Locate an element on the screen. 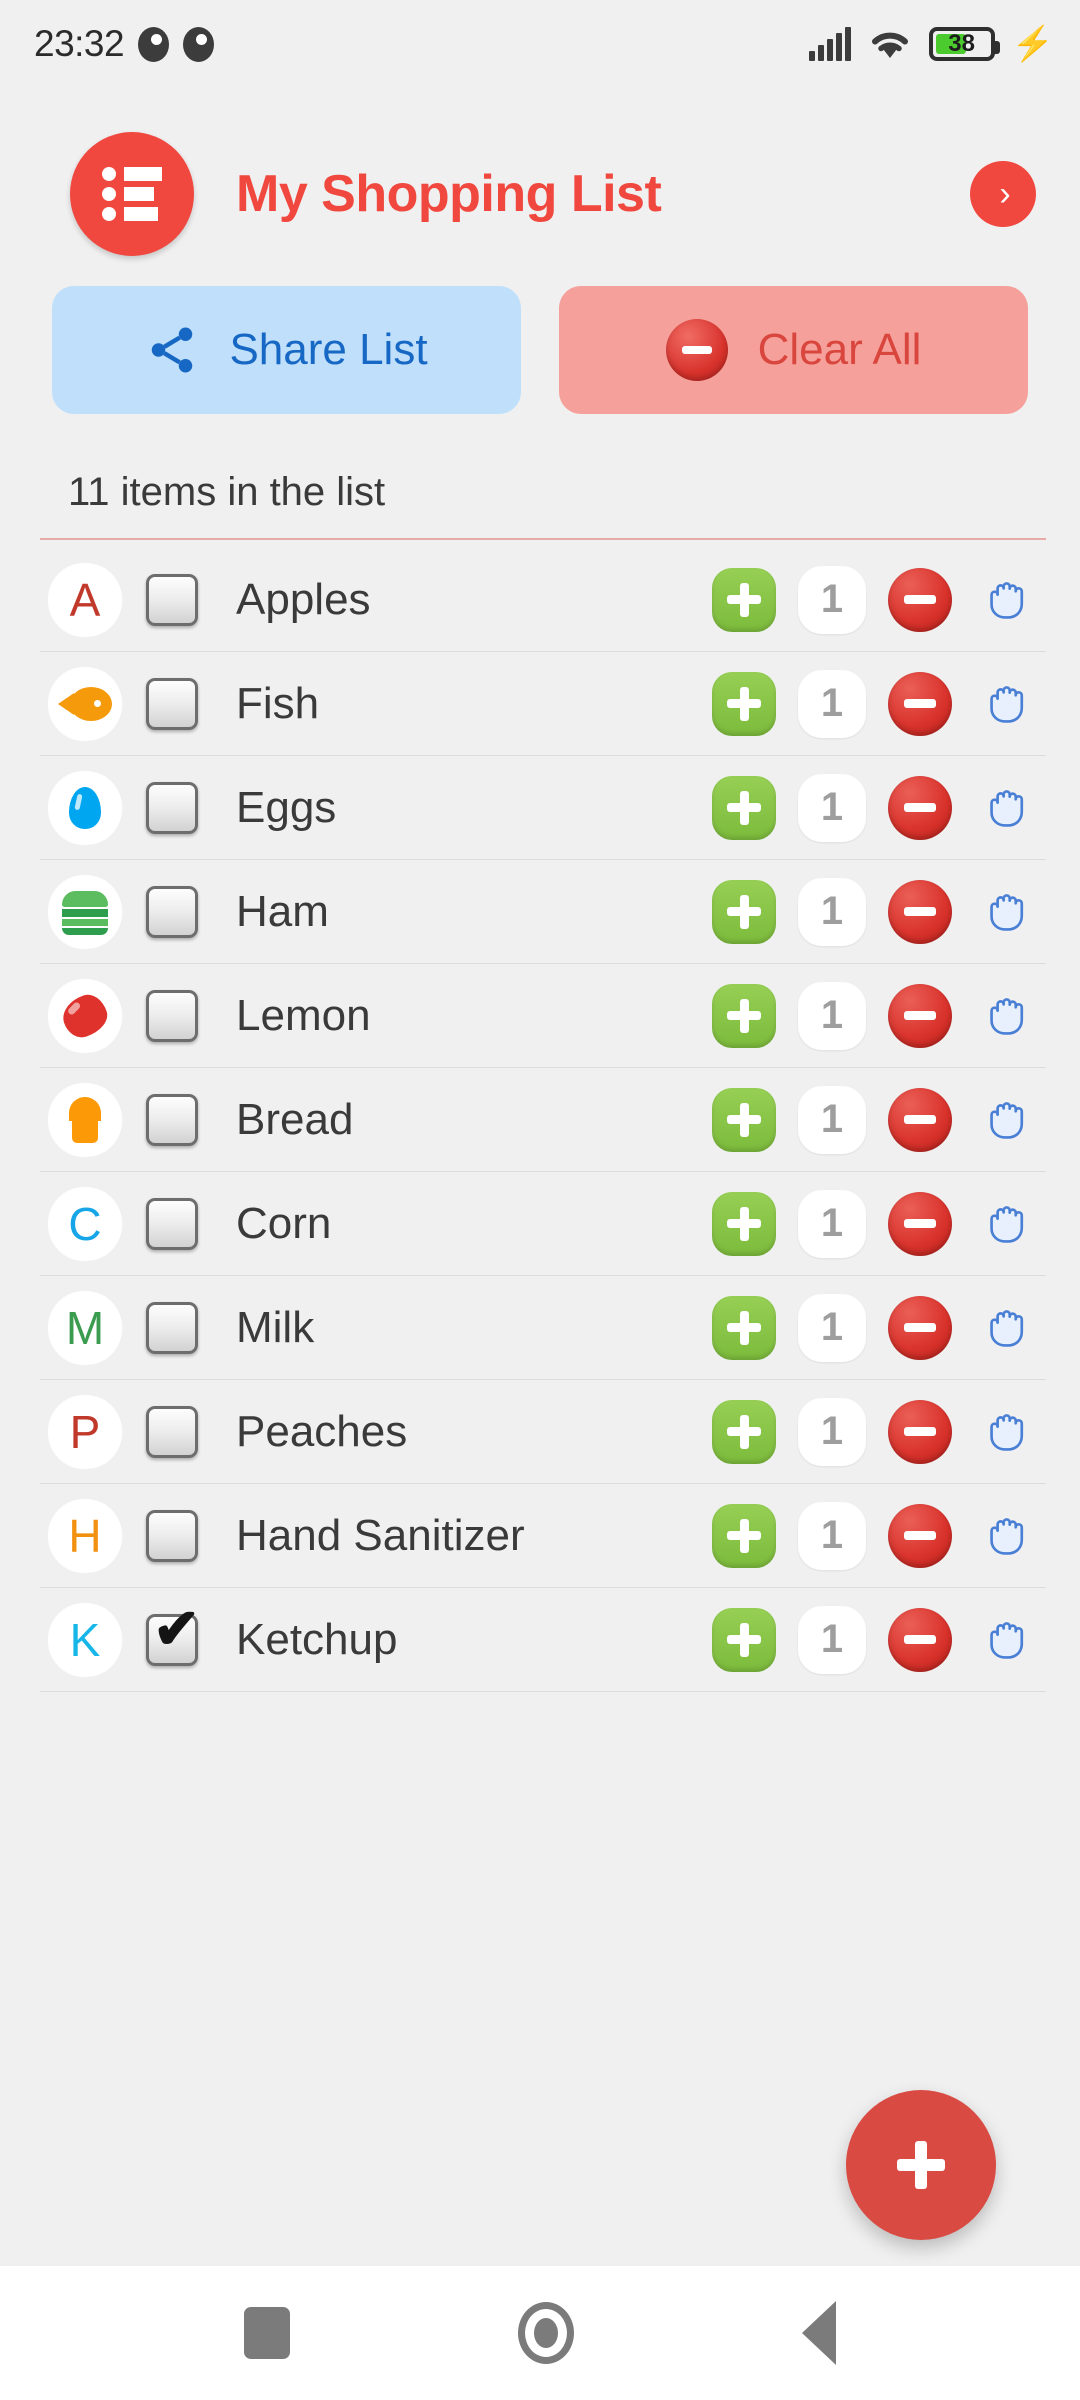  list-item: A Apples 1 is located at coordinates (543, 600).